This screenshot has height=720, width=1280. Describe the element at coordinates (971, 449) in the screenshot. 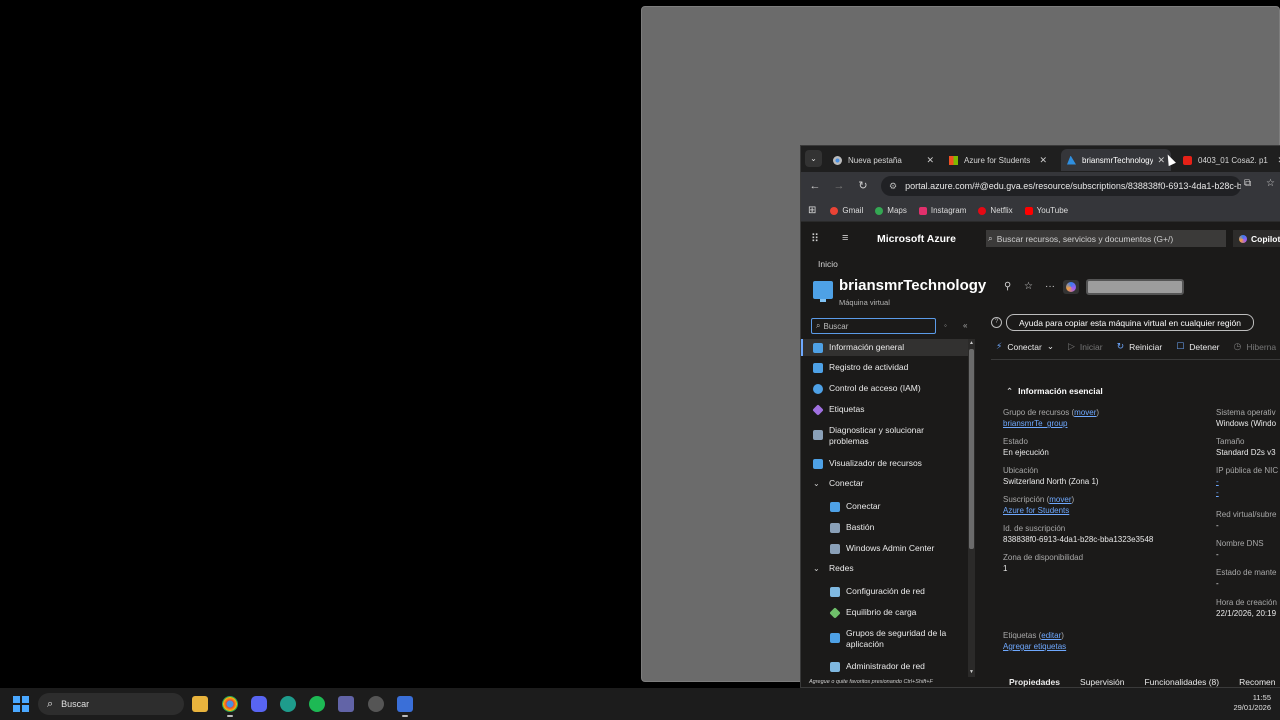

I see `scrollbar-thumb` at that location.